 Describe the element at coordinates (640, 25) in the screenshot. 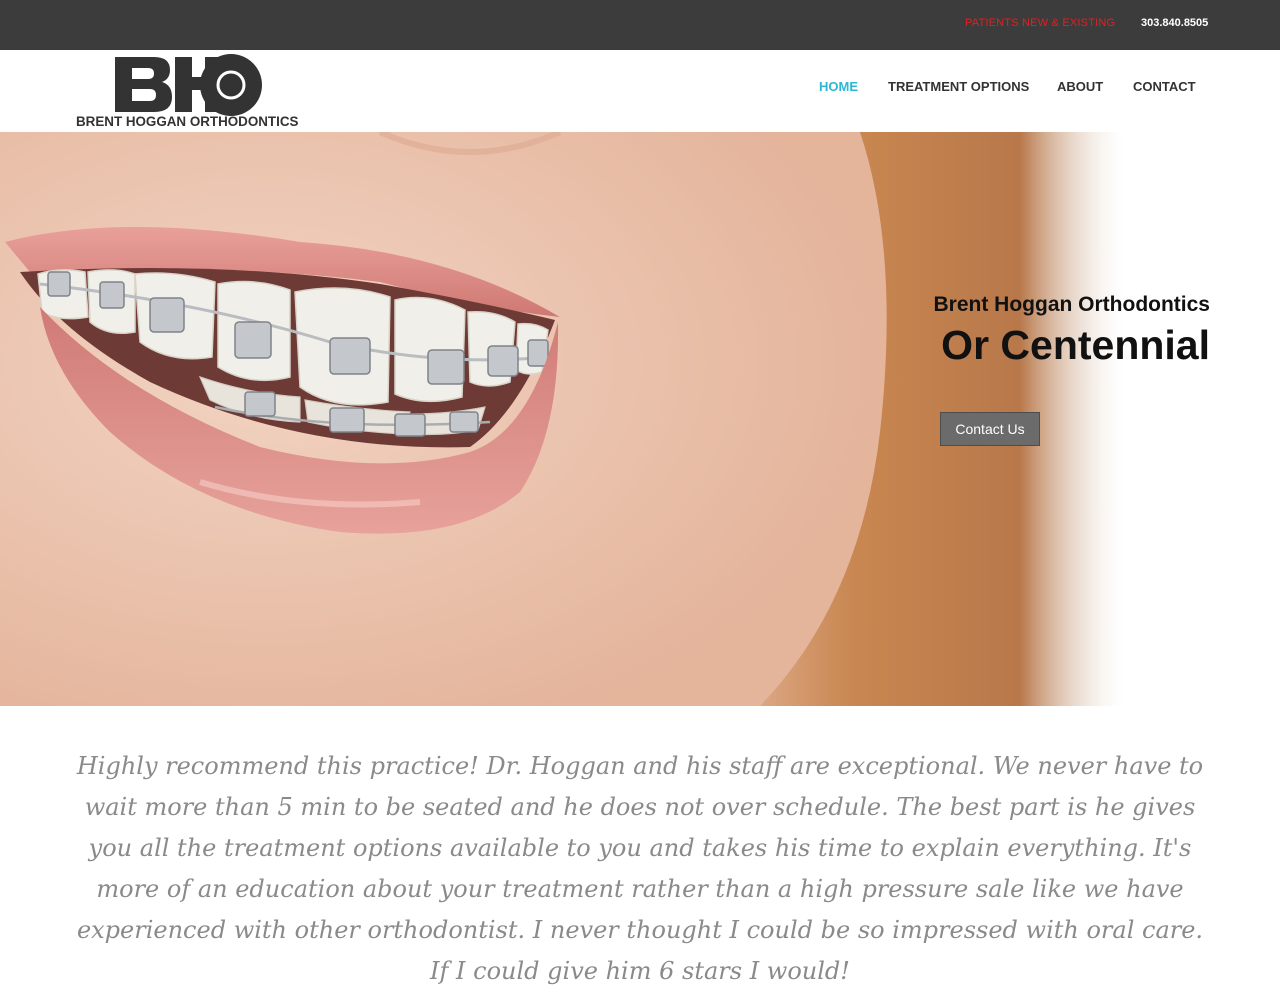

I see `top-bar: PATIENTS NEW & EXISTING 303.840.8505` at that location.